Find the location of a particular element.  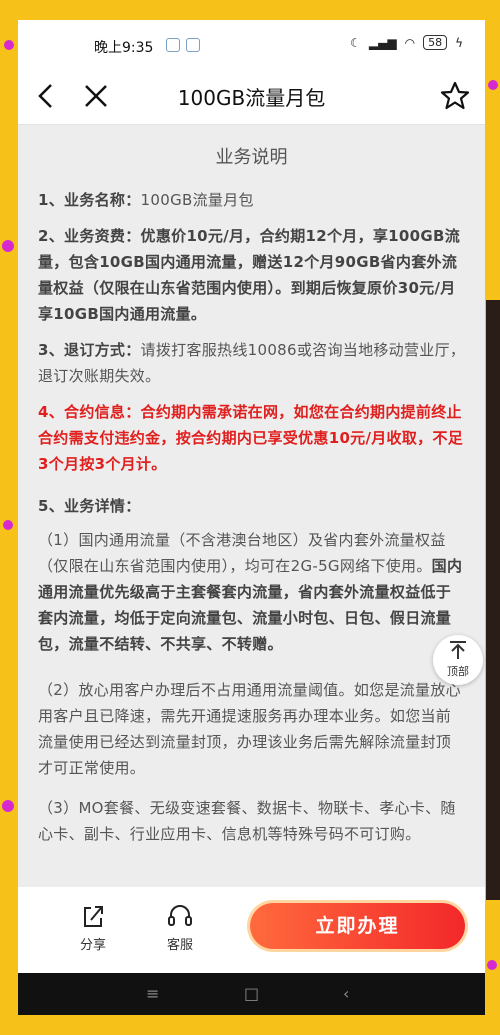

status-time: 晚上9:35 is located at coordinates (124, 48).